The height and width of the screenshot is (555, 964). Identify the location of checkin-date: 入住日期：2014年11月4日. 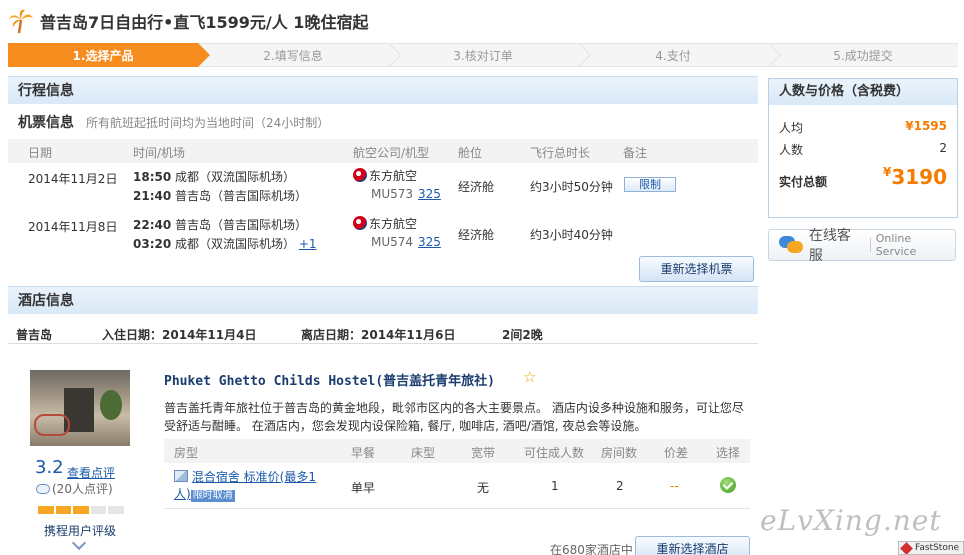
(179, 335).